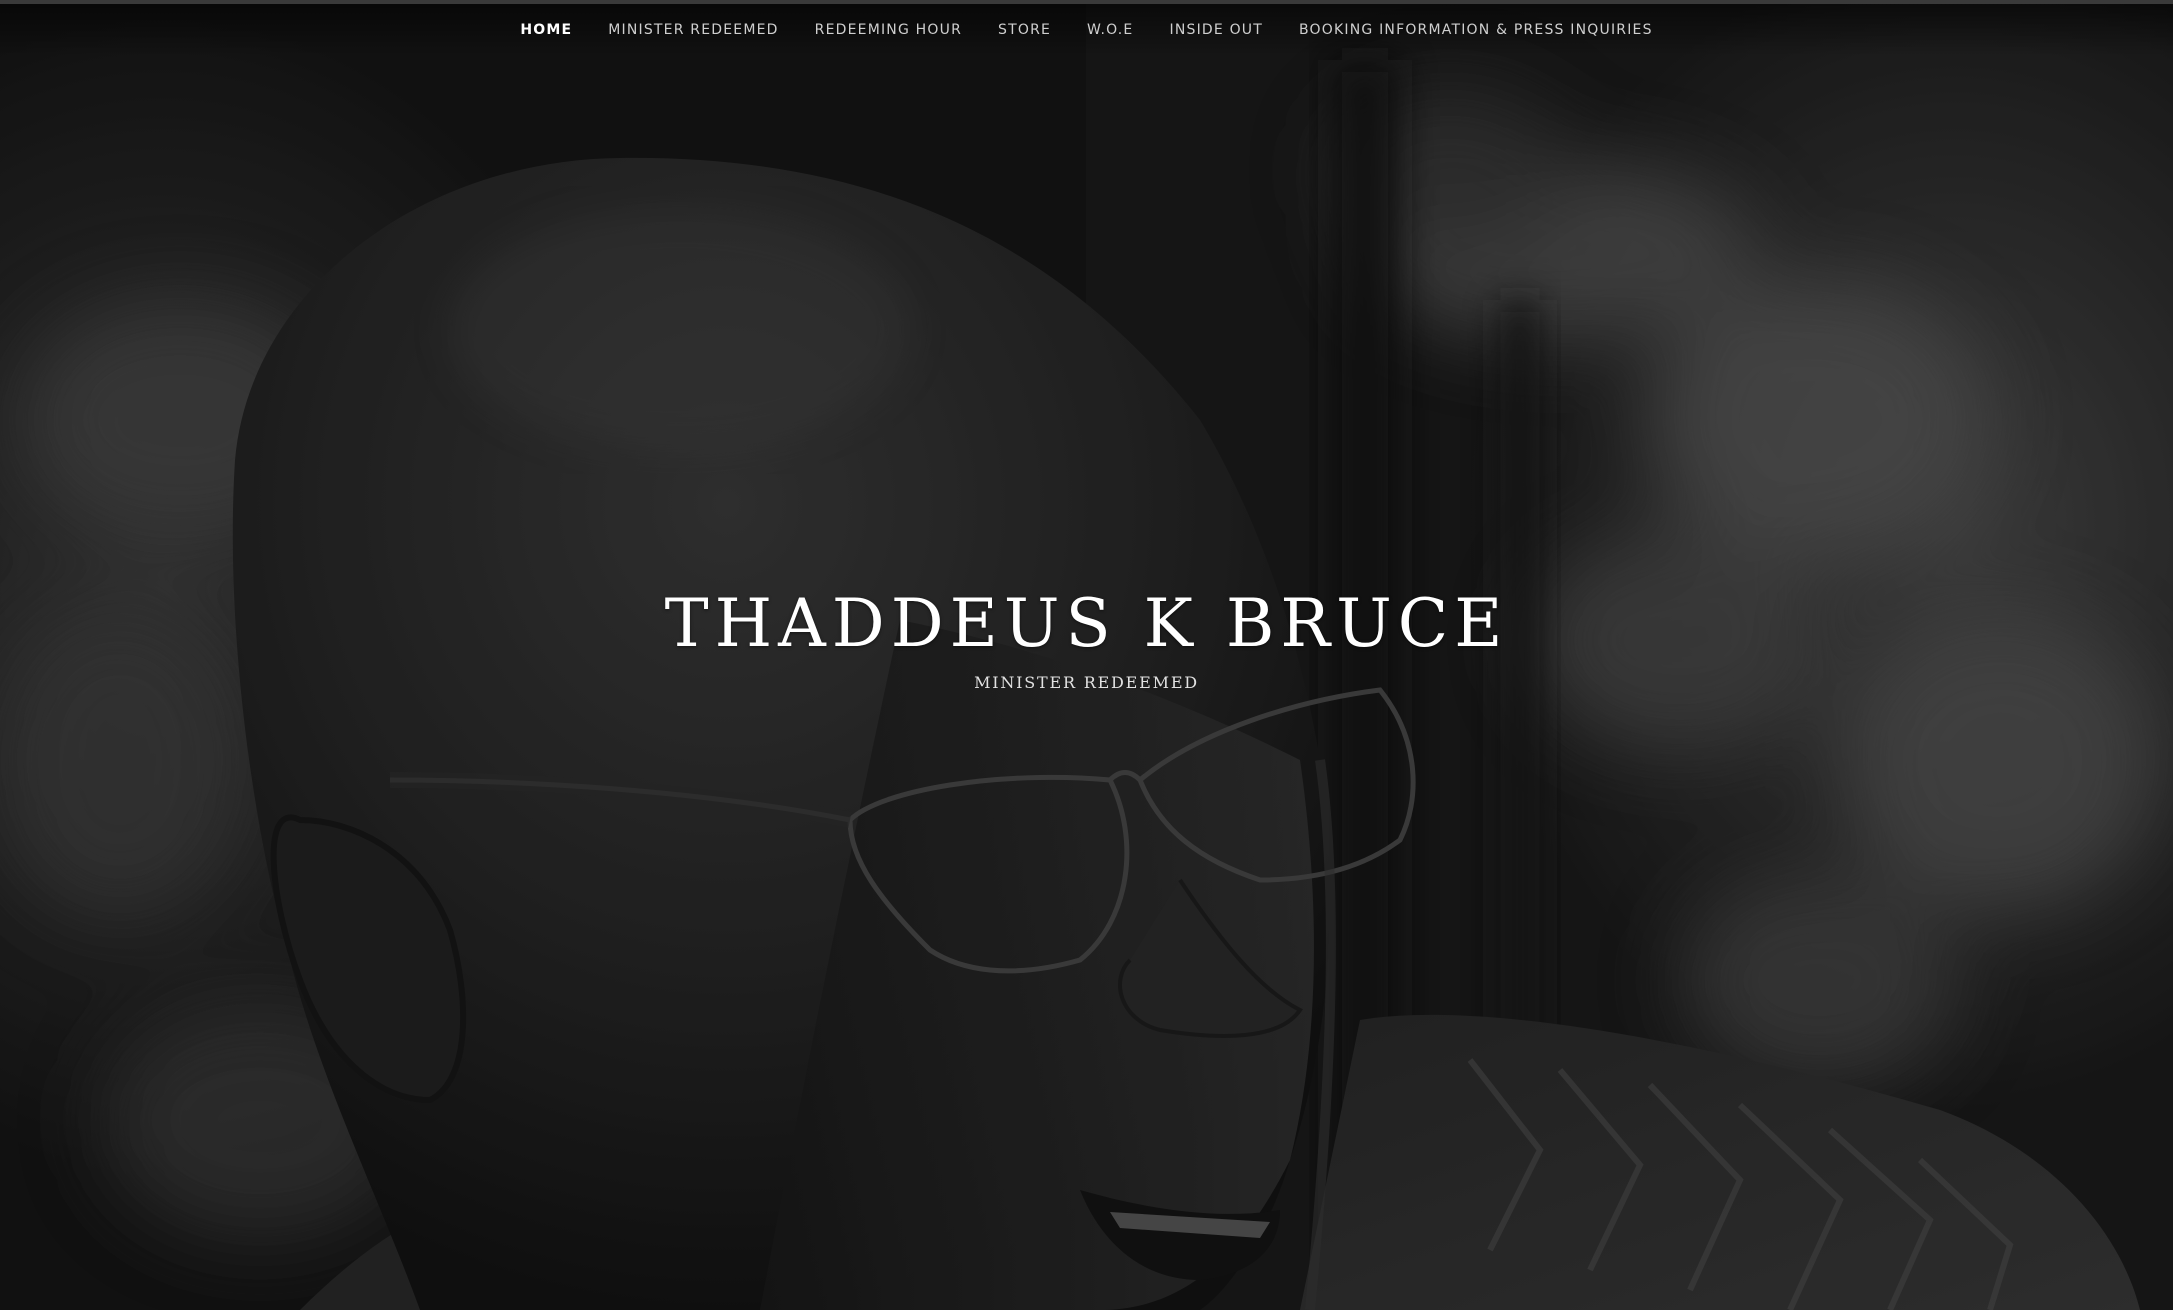  Describe the element at coordinates (1110, 30) in the screenshot. I see `nav-item-woe: W.O.E` at that location.